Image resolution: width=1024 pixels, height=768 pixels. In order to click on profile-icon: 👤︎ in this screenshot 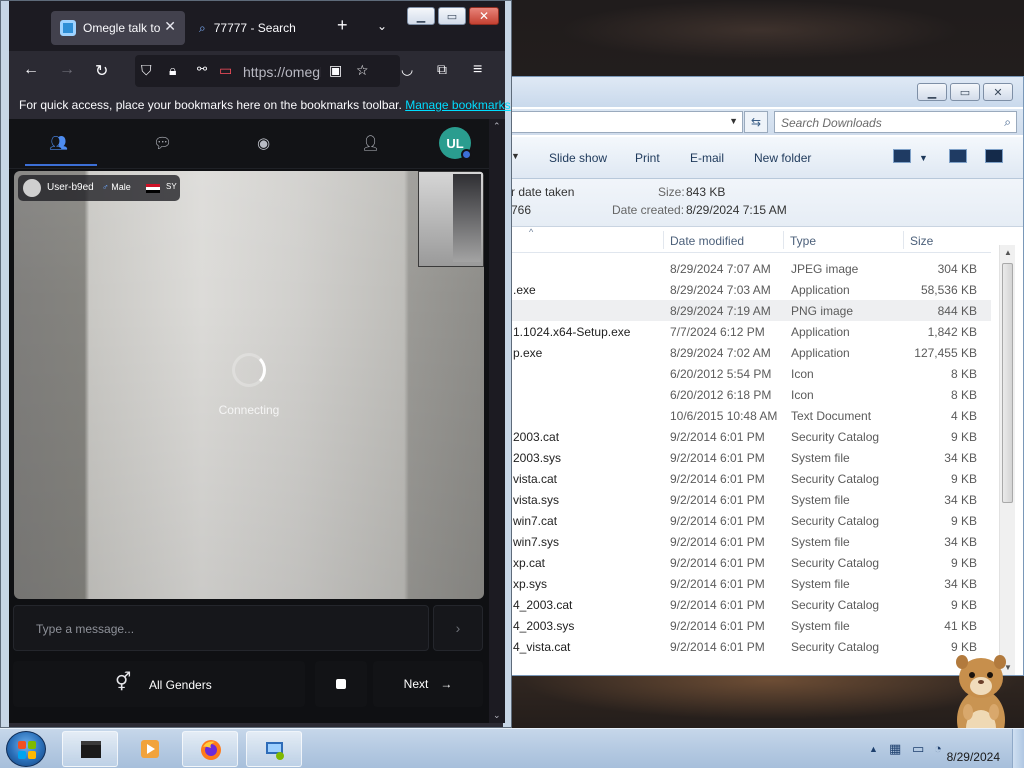, I will do `click(370, 143)`.